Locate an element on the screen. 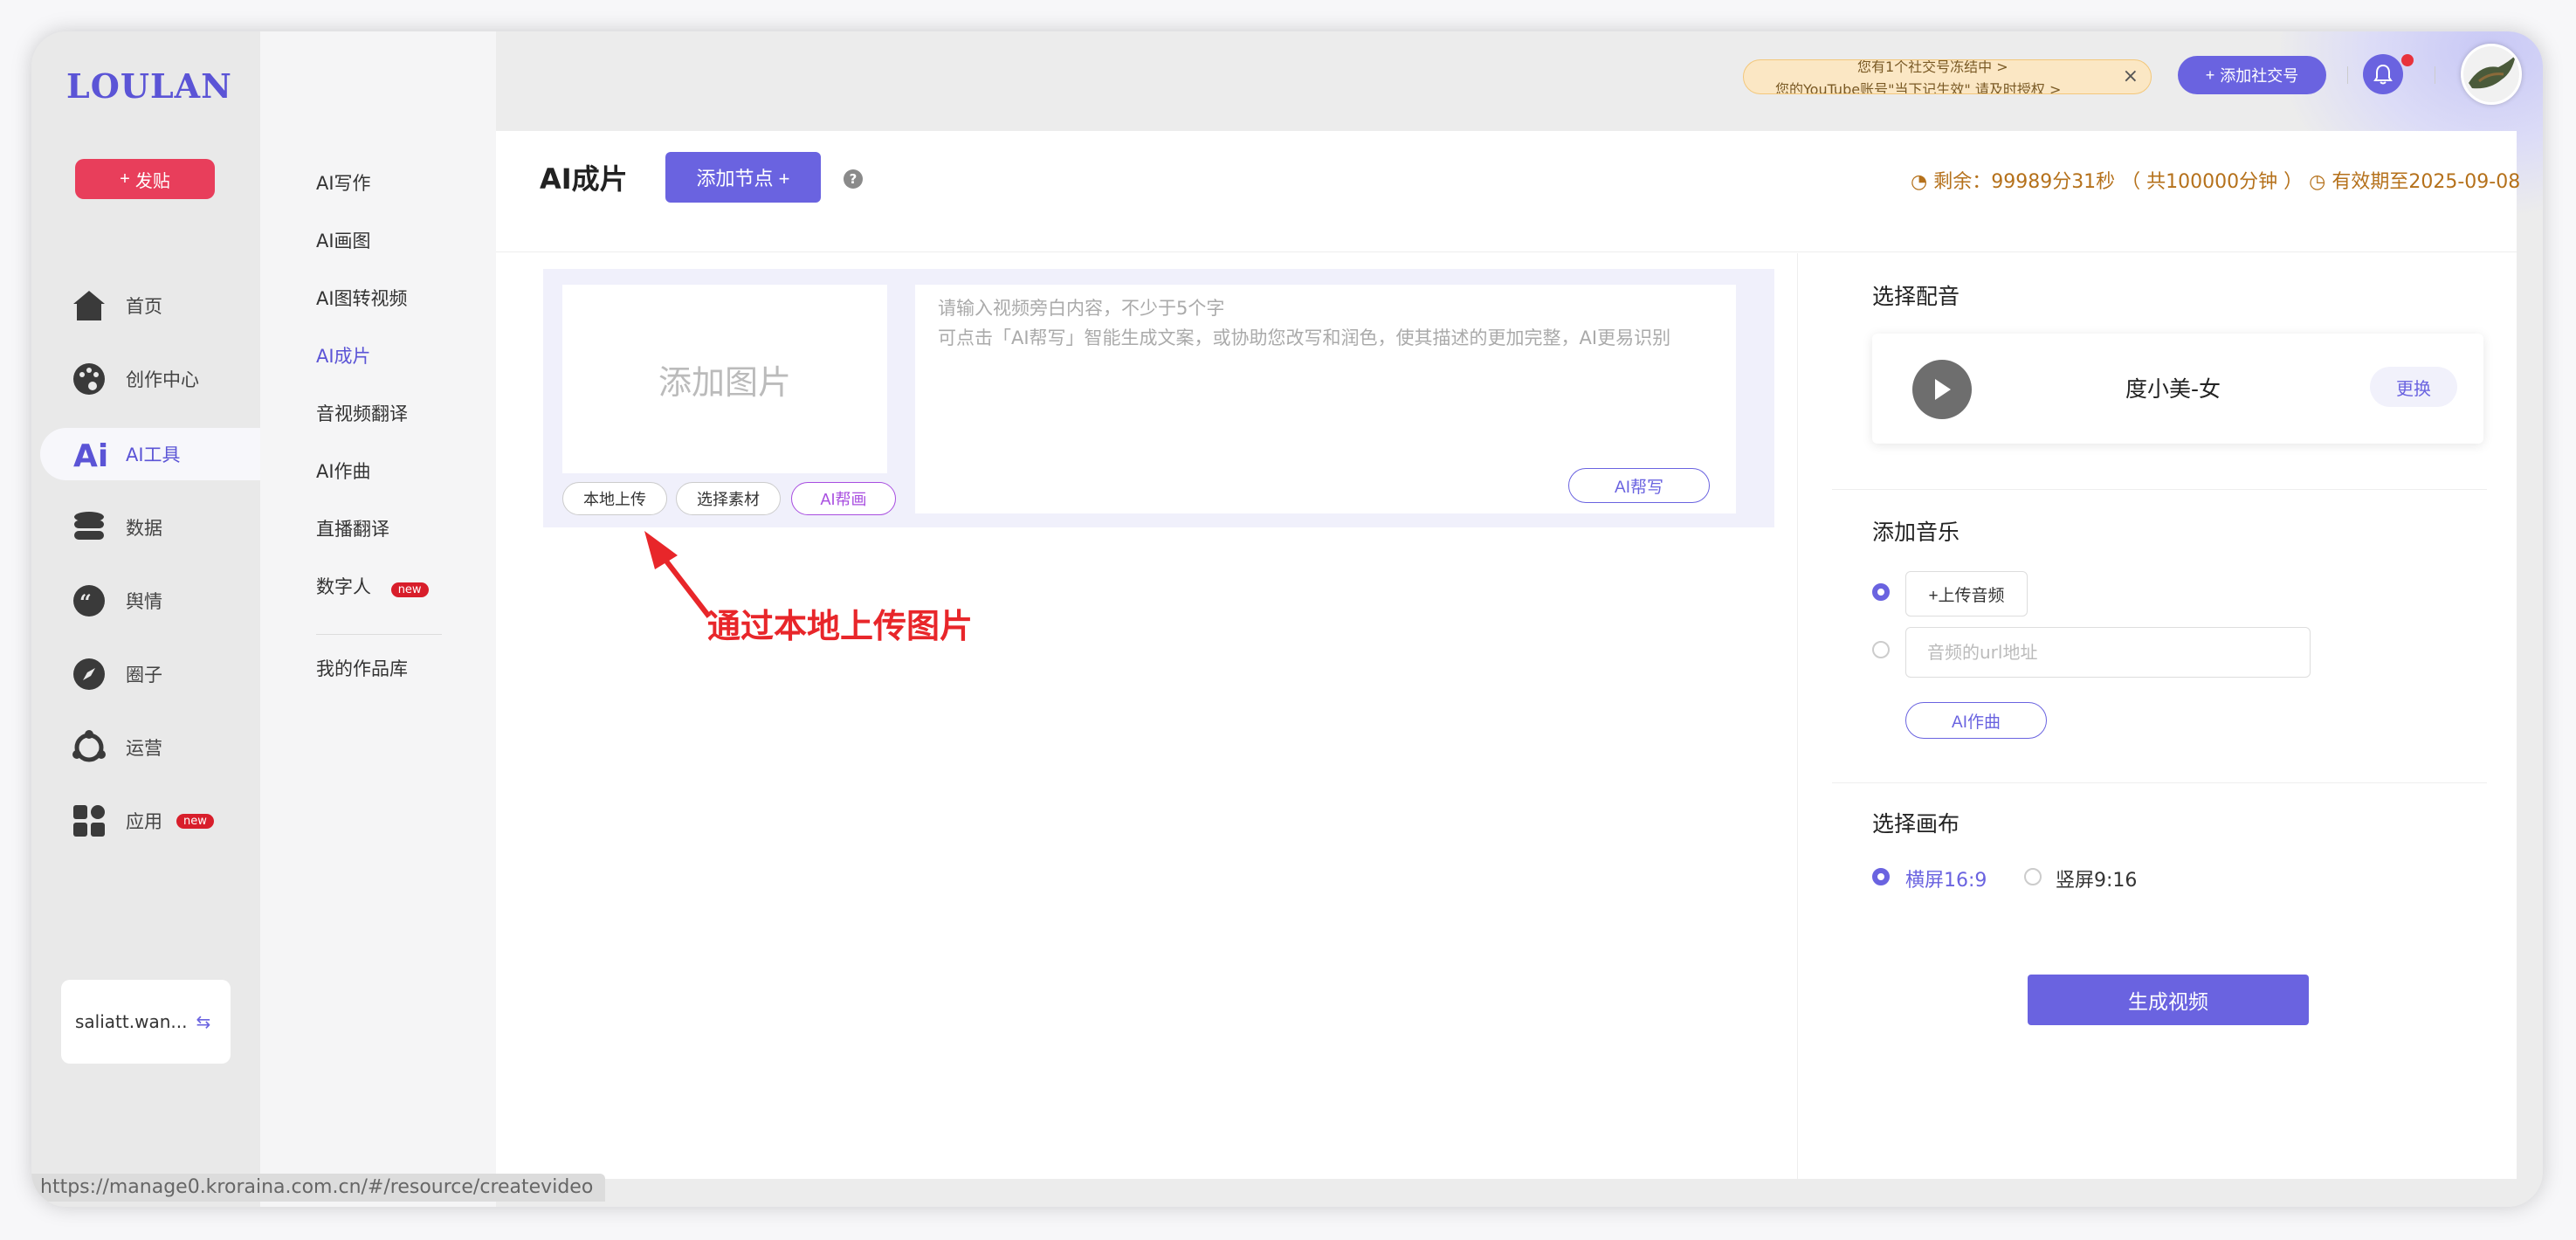  valid-until-text: 有效期至2025-09-08 is located at coordinates (2426, 182).